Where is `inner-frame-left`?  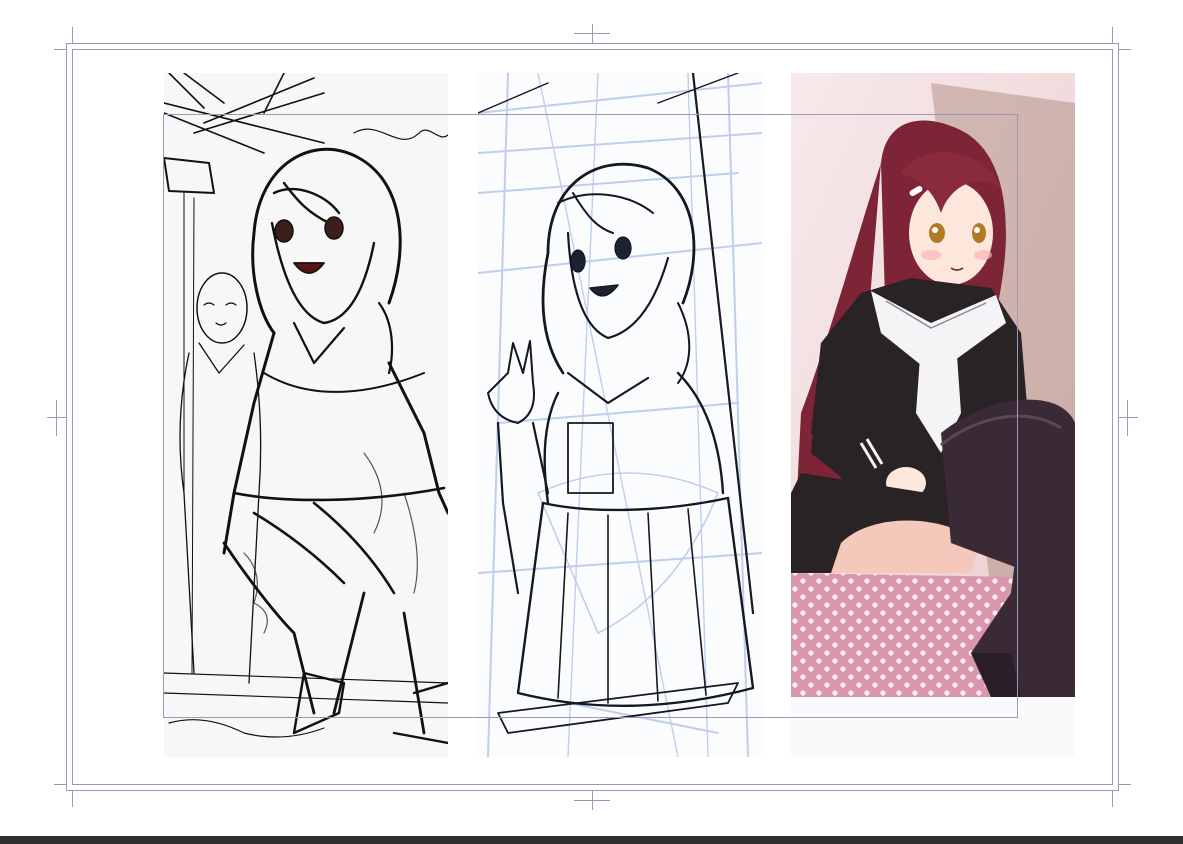 inner-frame-left is located at coordinates (72, 417).